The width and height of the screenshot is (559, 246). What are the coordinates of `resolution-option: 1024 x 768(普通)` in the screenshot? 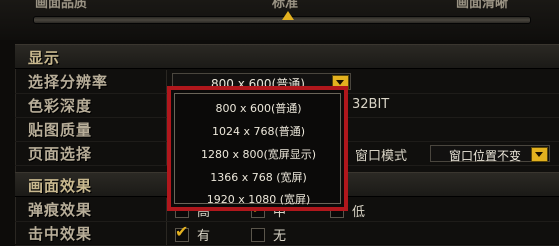 It's located at (258, 131).